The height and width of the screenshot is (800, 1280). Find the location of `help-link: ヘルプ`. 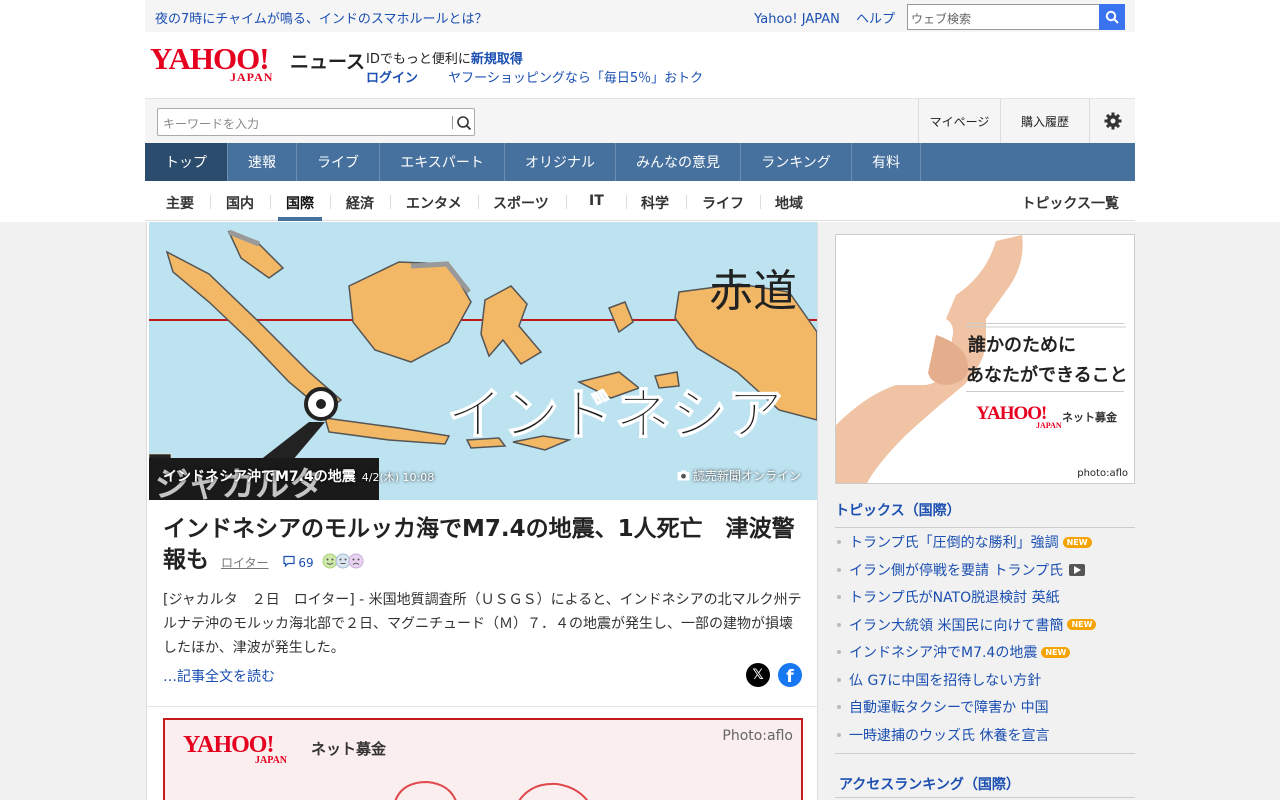

help-link: ヘルプ is located at coordinates (875, 19).